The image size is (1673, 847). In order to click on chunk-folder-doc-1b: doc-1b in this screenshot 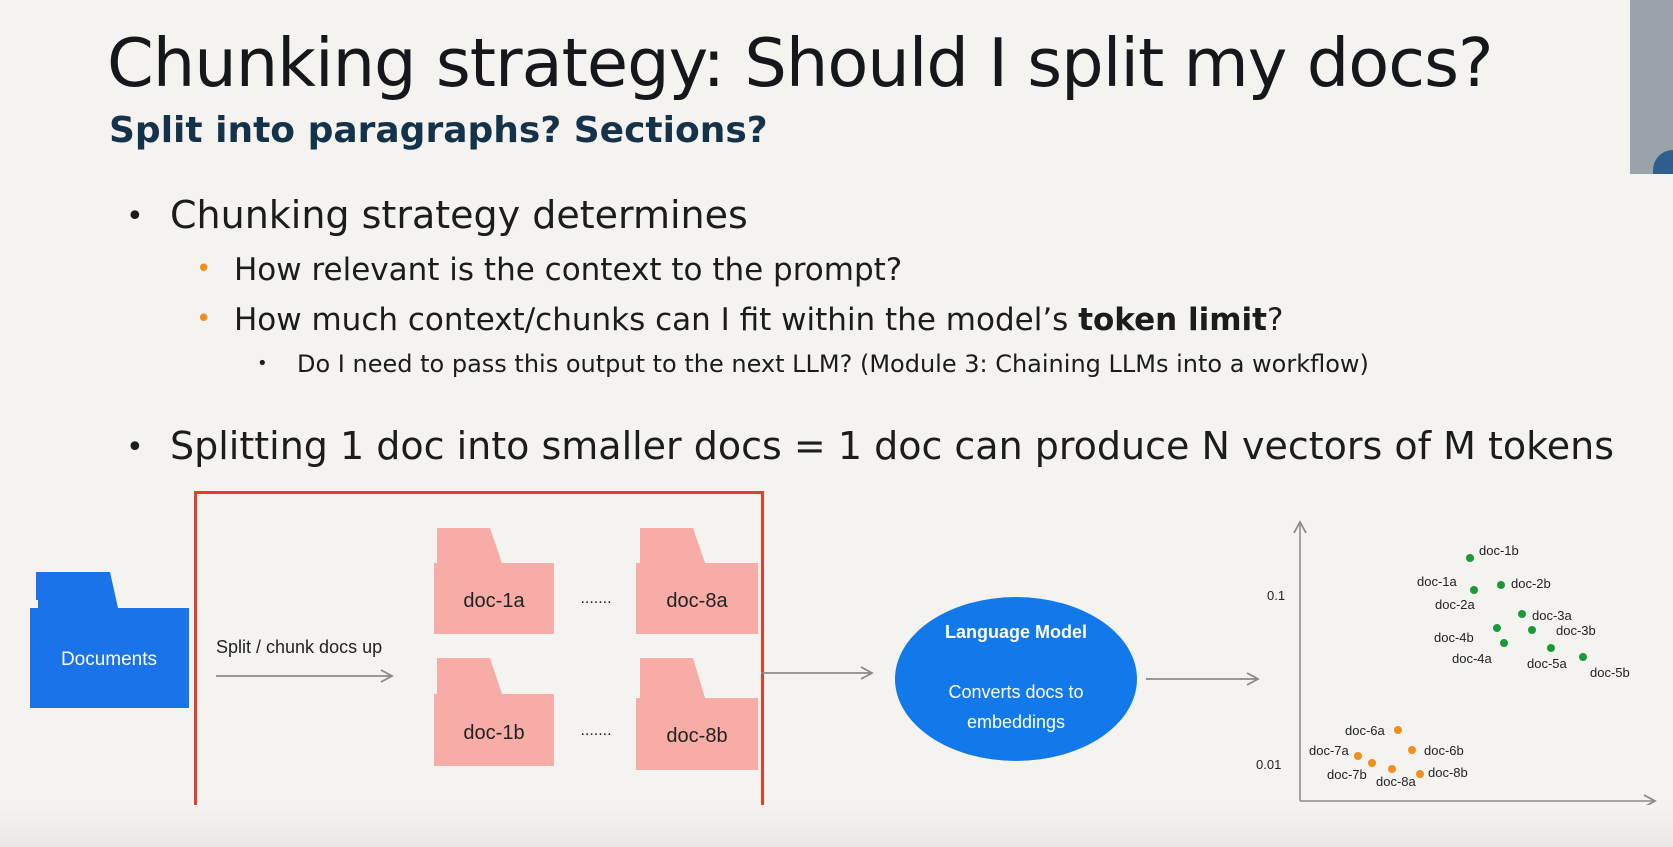, I will do `click(494, 712)`.